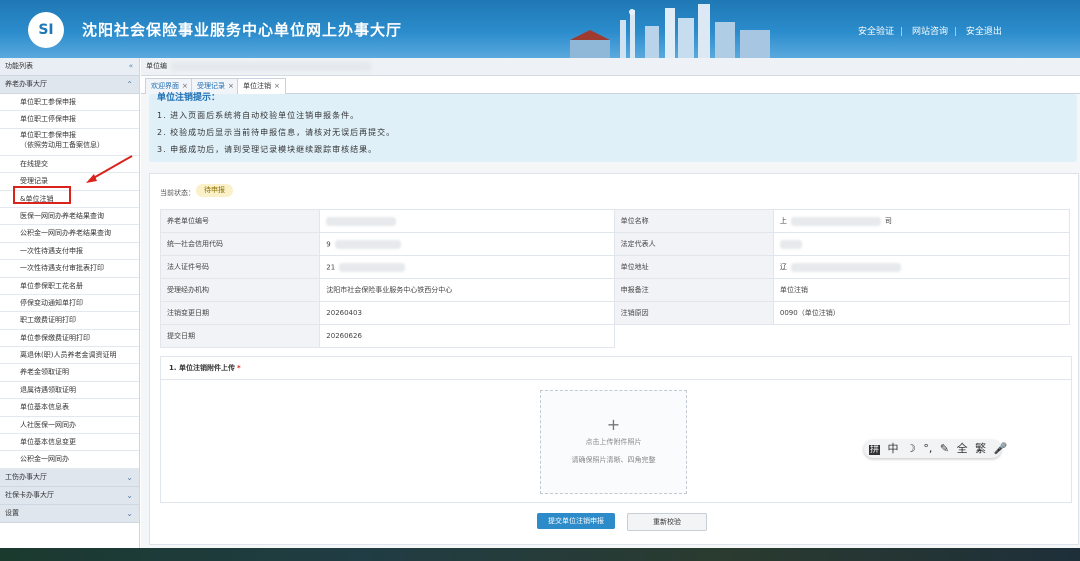  I want to click on sidebar-item: 单位参保职工花名册, so click(69, 286).